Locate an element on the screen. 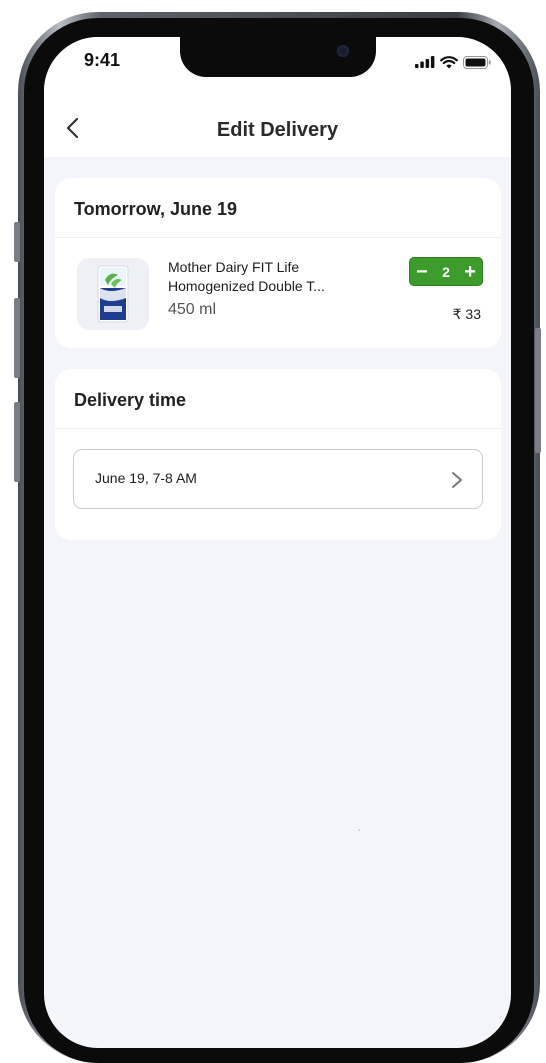 This screenshot has width=546, height=1063. page-title: Edit Delivery is located at coordinates (277, 130).